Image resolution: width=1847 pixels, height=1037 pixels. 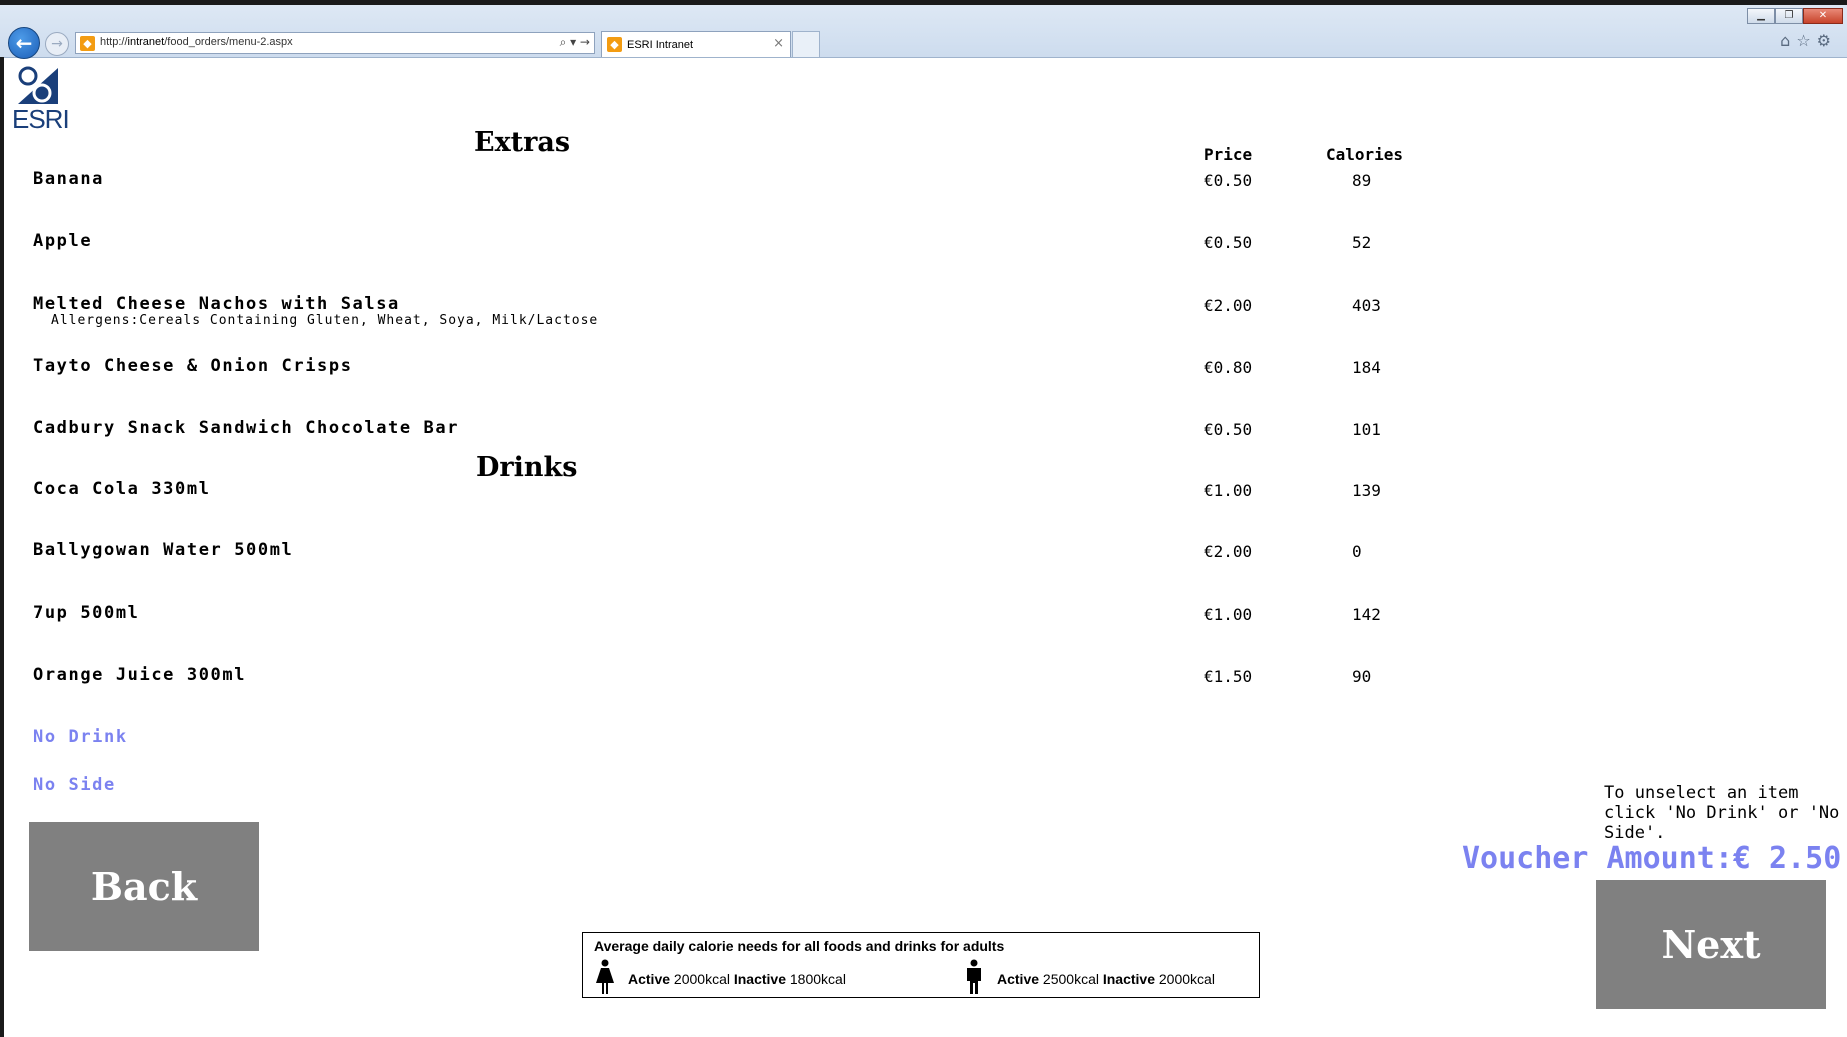 What do you see at coordinates (1106, 979) in the screenshot?
I see `male-calorie-needs: Active 2500kcal Inactive 2000kcal` at bounding box center [1106, 979].